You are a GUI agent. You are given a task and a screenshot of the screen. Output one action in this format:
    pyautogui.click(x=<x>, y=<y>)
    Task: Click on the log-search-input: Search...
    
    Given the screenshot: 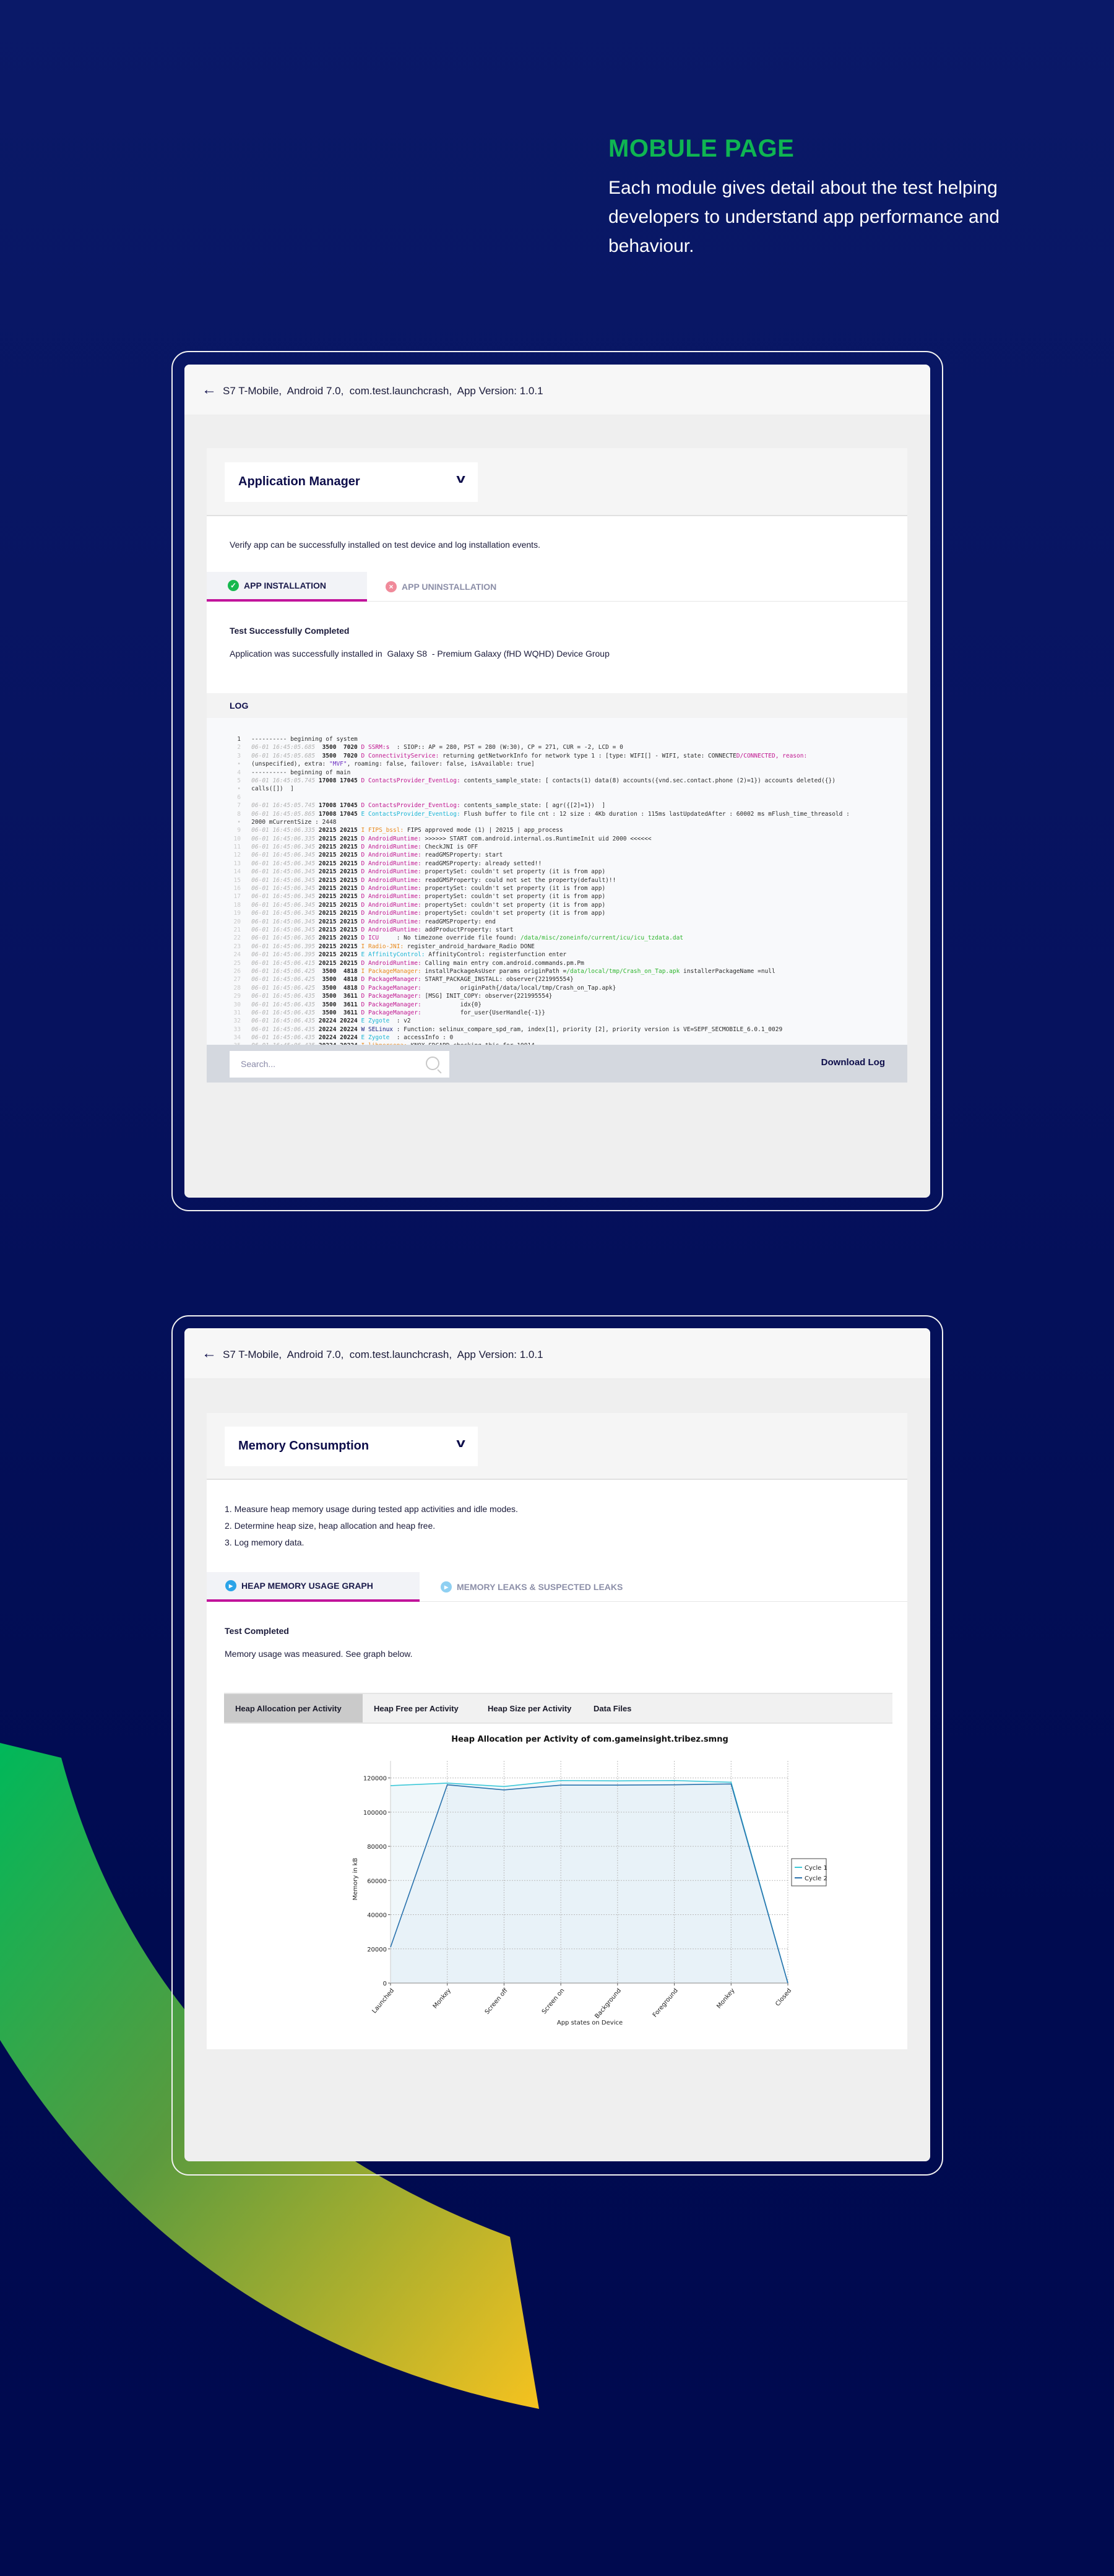 What is the action you would take?
    pyautogui.click(x=340, y=1064)
    